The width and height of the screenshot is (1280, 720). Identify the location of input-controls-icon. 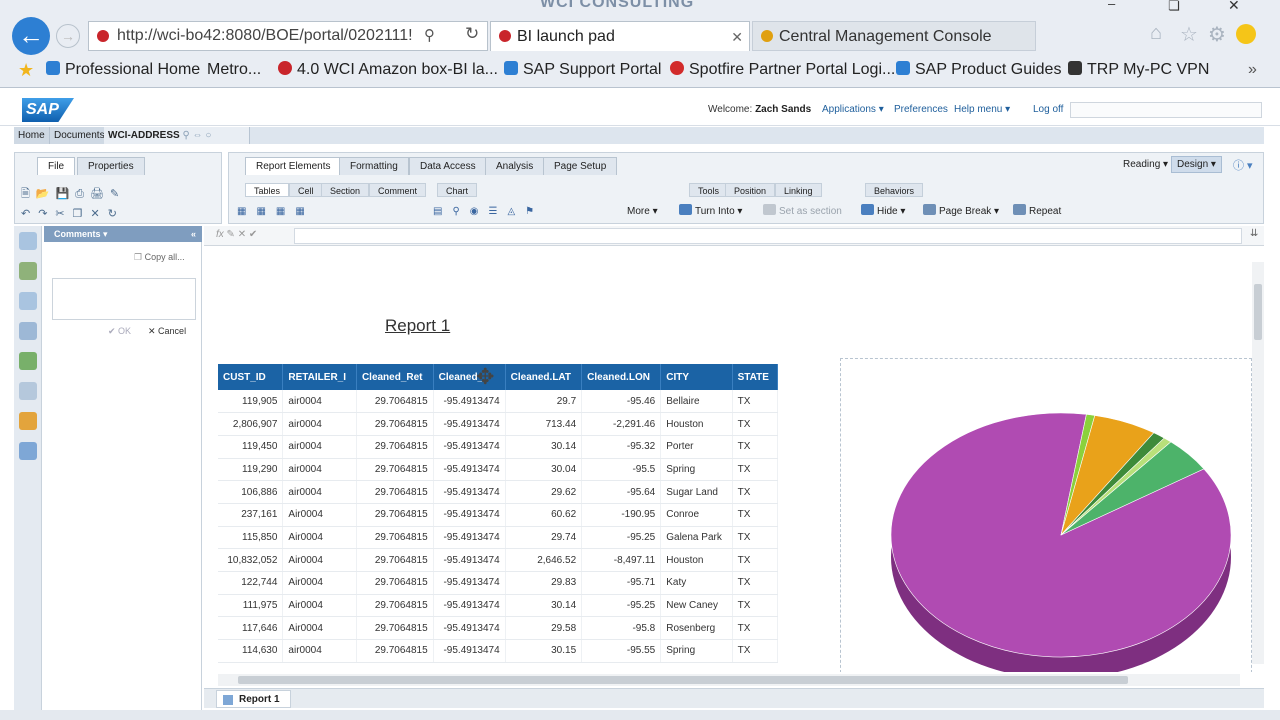
(28, 301).